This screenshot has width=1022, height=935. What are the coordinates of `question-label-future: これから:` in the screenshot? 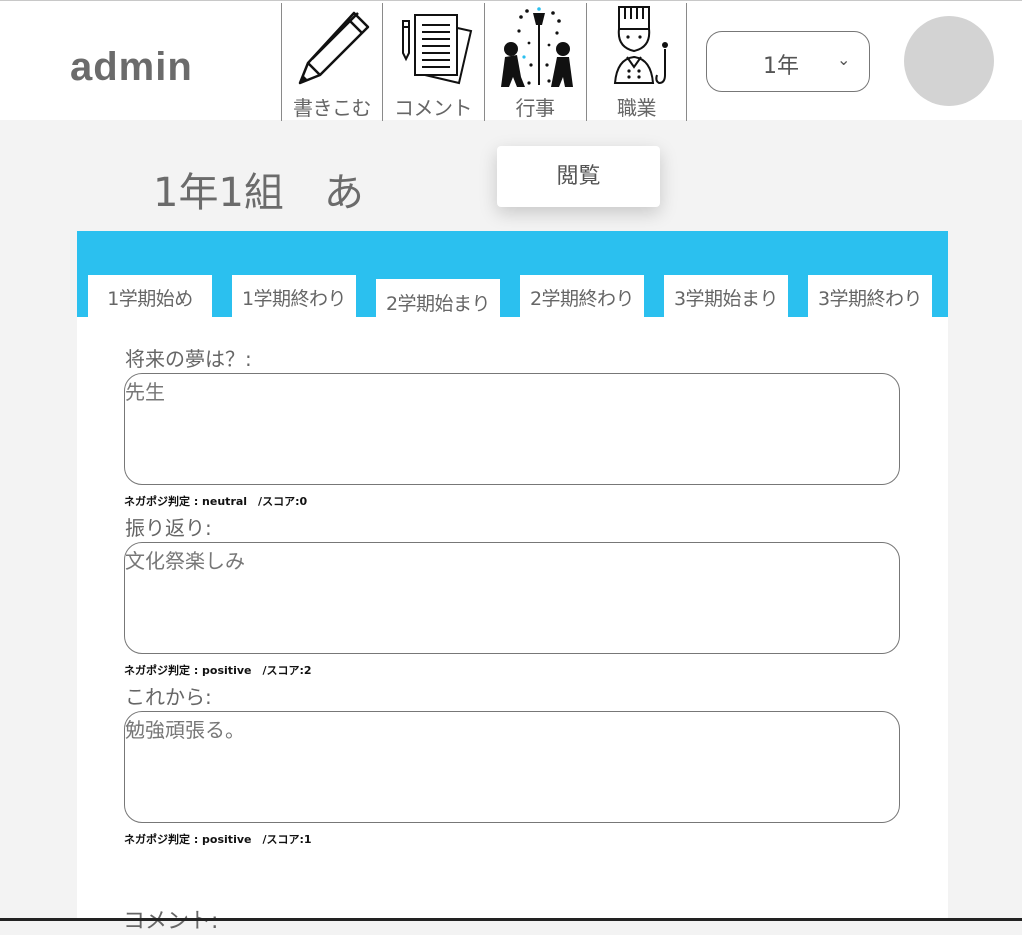 It's located at (168, 697).